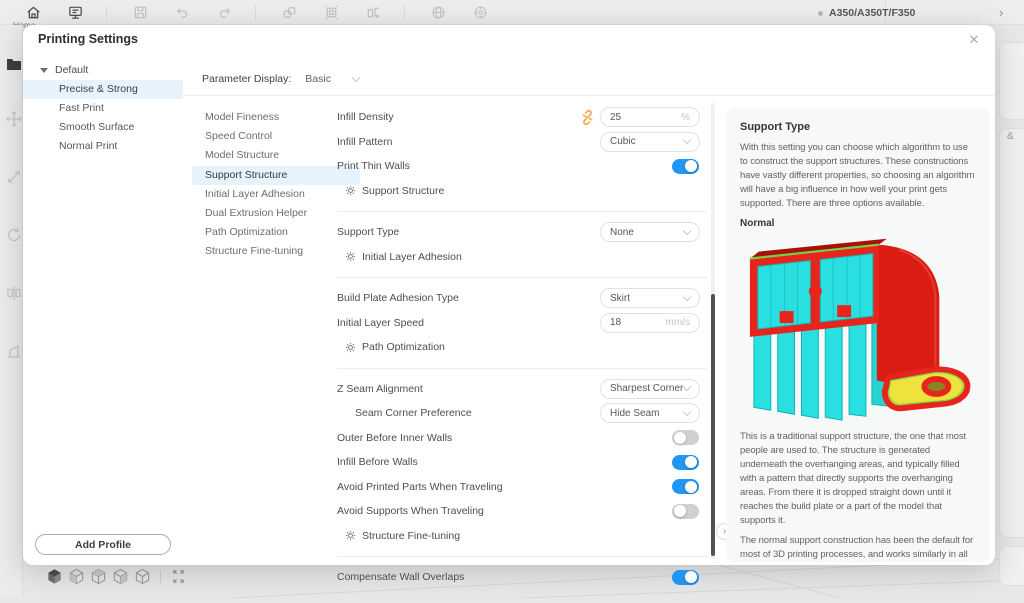  Describe the element at coordinates (276, 213) in the screenshot. I see `nav-item: Dual Extrusion Helper` at that location.